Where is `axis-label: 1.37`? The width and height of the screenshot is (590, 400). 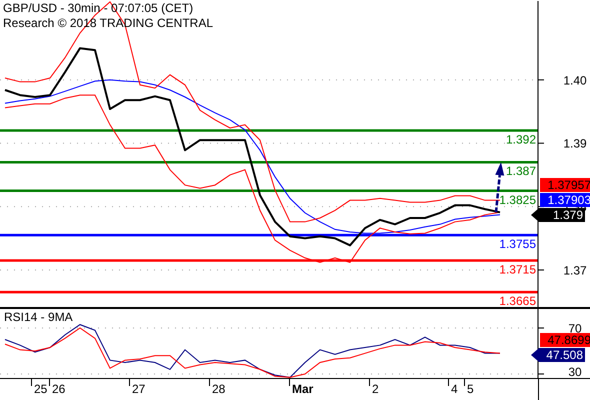
axis-label: 1.37 is located at coordinates (575, 270).